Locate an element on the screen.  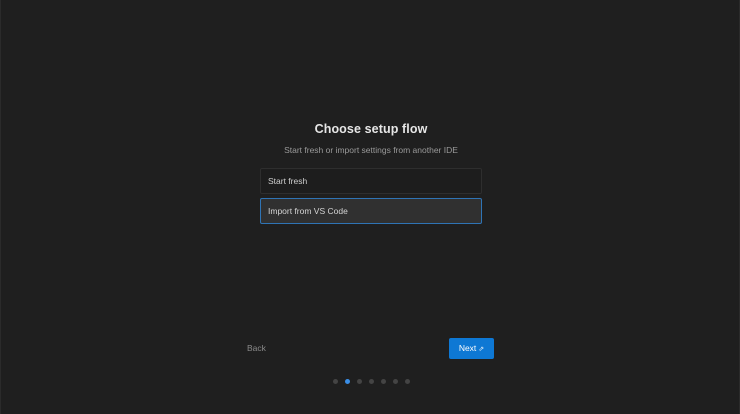
option-import-vscode: Import from VS Code is located at coordinates (371, 211).